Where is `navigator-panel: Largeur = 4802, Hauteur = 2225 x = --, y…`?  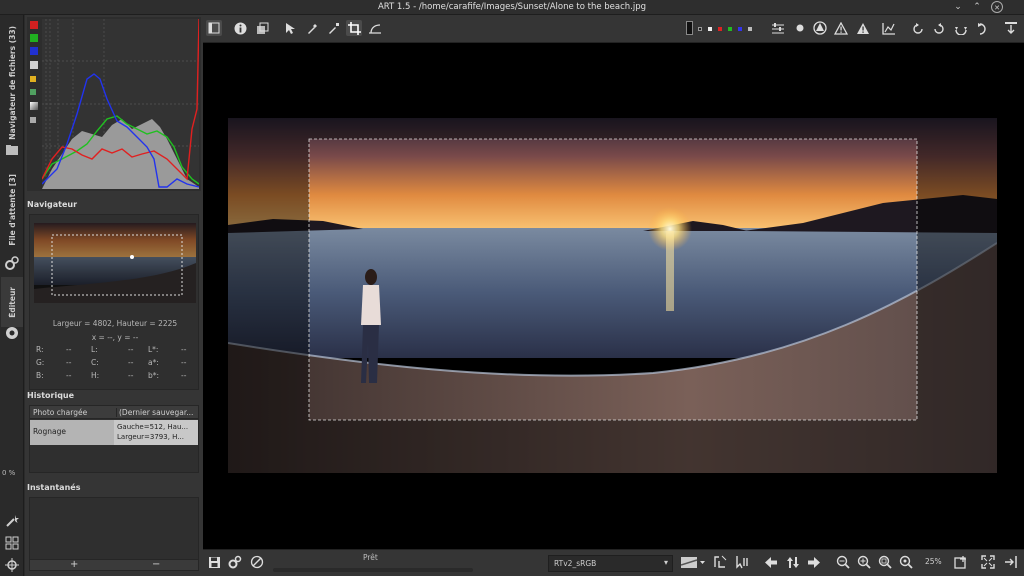 navigator-panel: Largeur = 4802, Hauteur = 2225 x = --, y… is located at coordinates (114, 302).